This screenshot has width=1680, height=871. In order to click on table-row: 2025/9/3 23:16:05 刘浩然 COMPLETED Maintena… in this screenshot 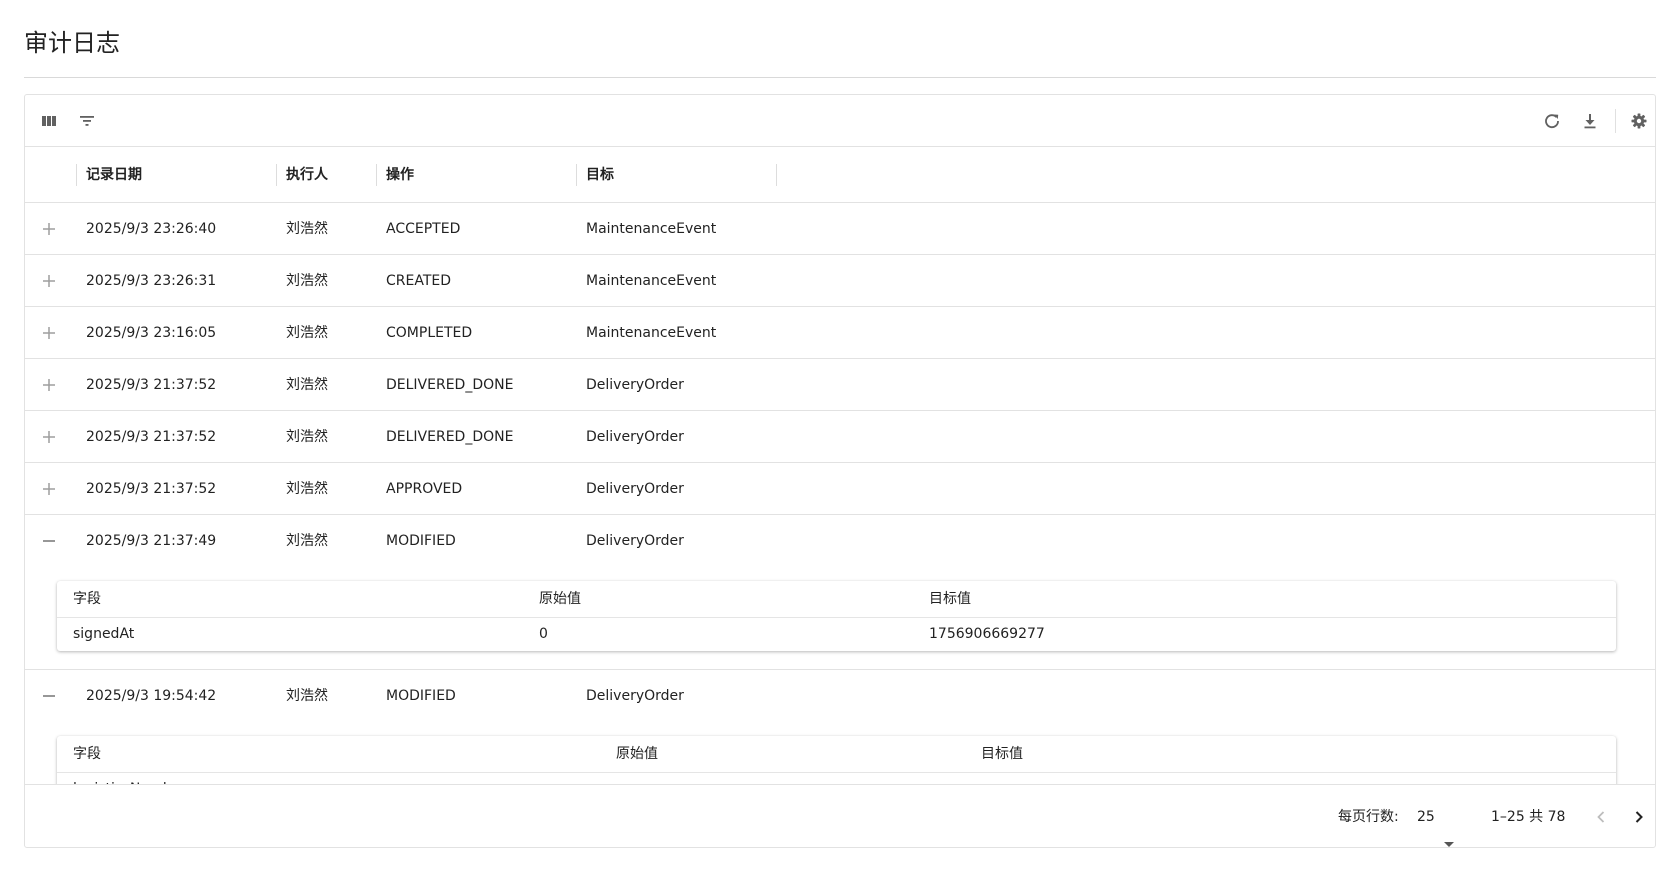, I will do `click(840, 333)`.